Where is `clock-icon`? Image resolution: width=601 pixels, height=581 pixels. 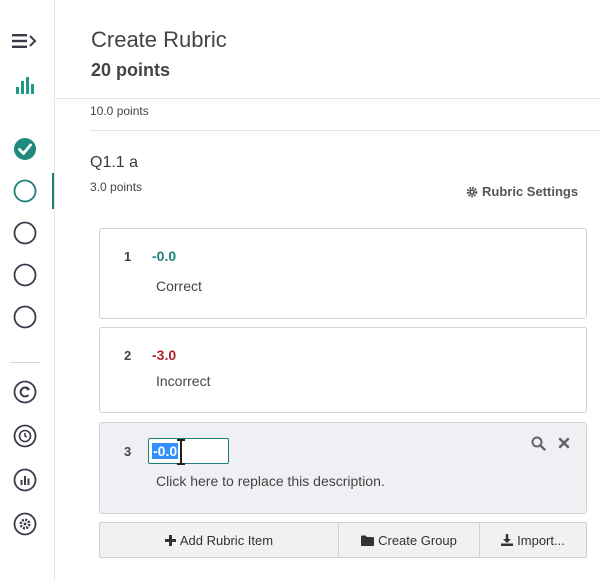
clock-icon is located at coordinates (25, 436).